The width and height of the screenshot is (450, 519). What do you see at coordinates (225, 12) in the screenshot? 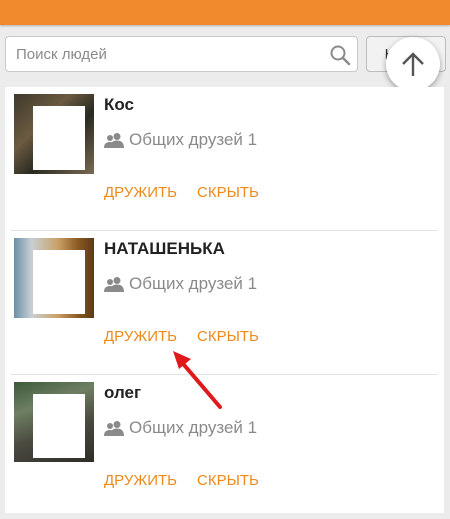
I see `top-app-bar` at bounding box center [225, 12].